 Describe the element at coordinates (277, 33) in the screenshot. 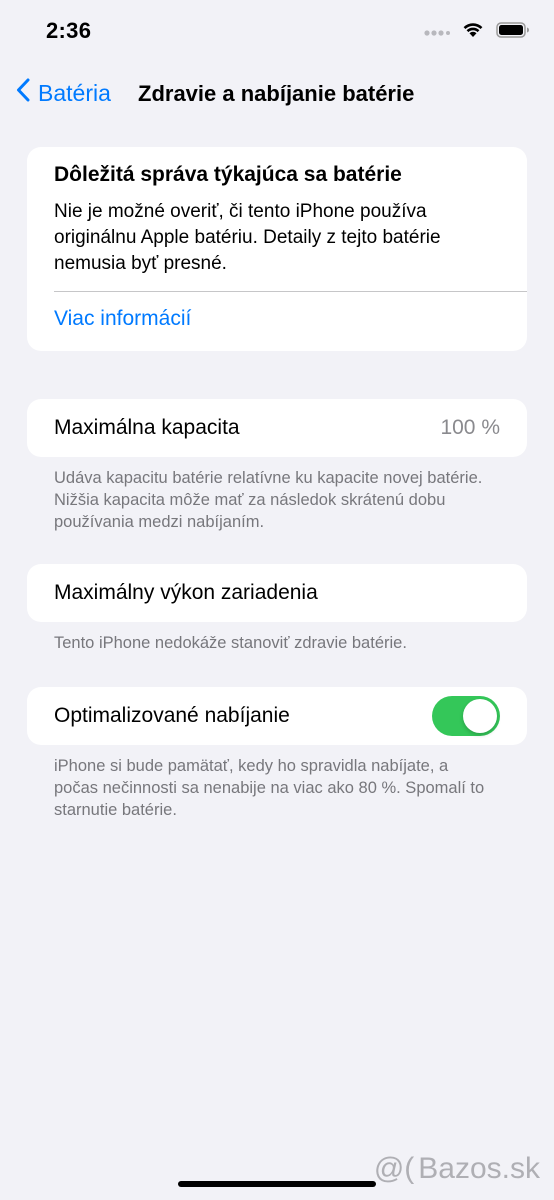

I see `status-bar: 2:36` at that location.